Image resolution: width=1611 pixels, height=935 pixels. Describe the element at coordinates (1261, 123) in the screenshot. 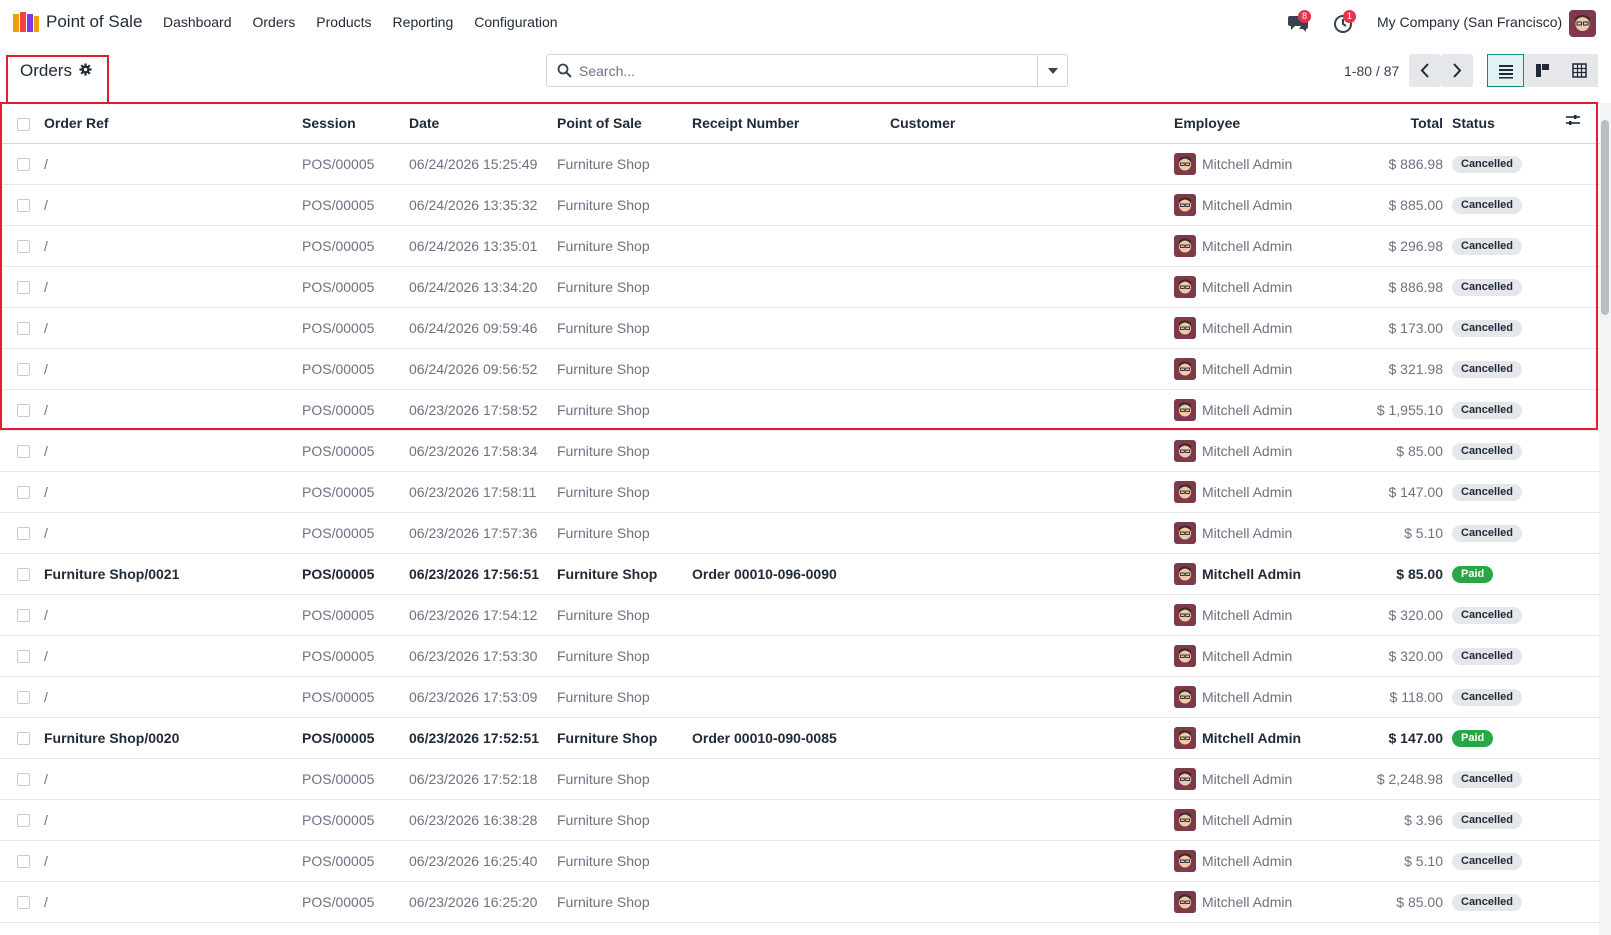

I see `column-header-employee: Employee` at that location.